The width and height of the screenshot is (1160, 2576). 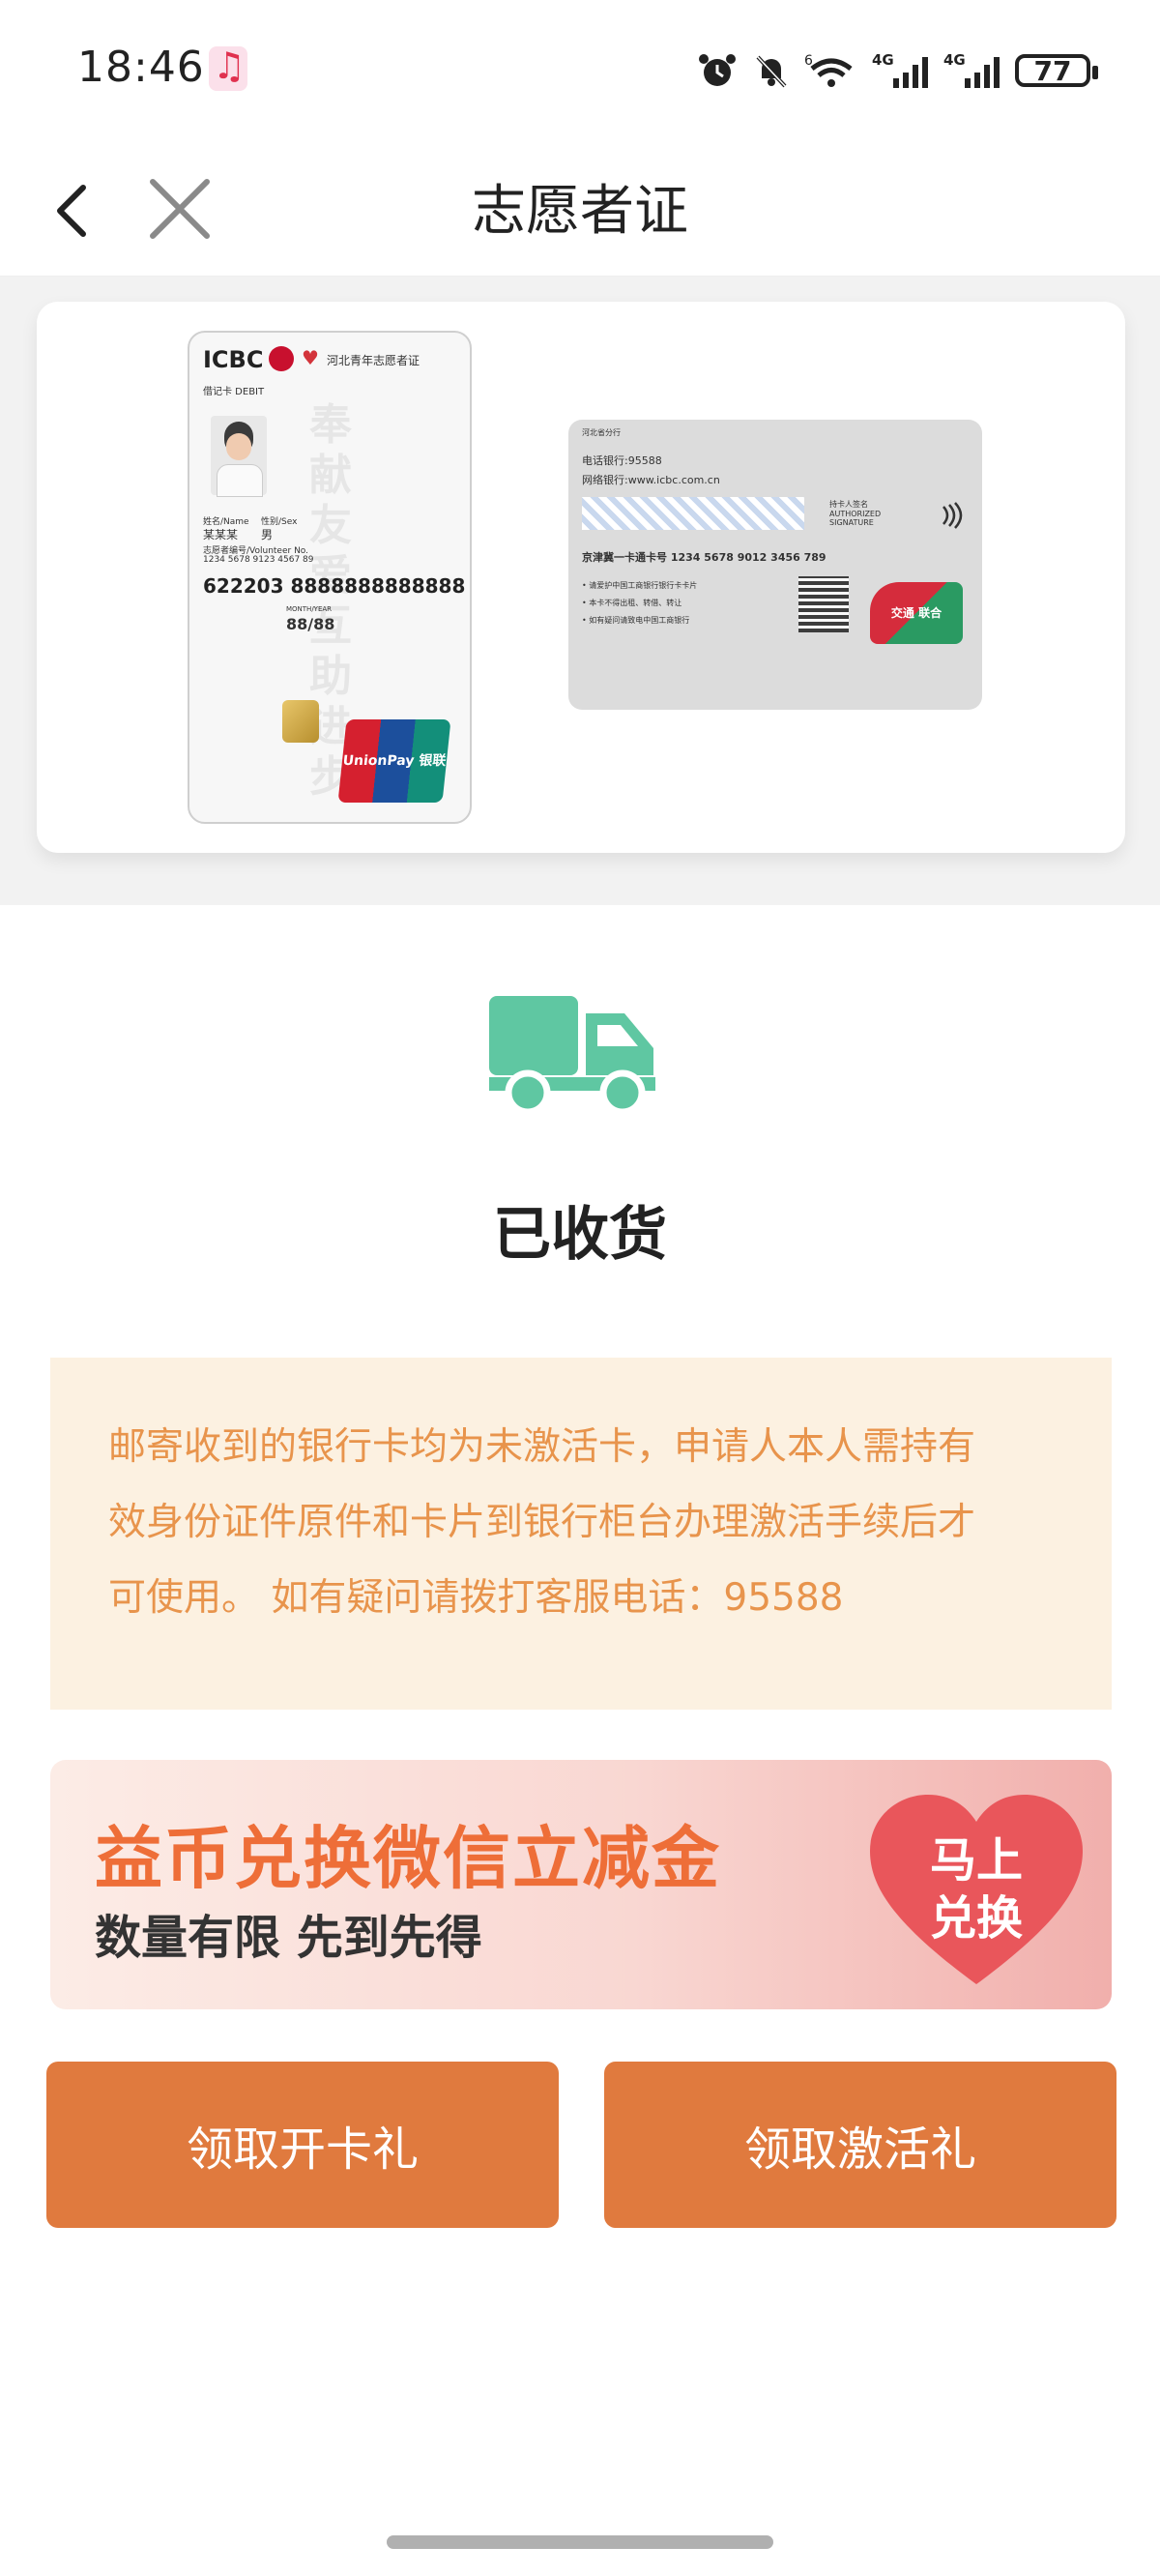 What do you see at coordinates (856, 513) in the screenshot?
I see `signature-label: 持卡人签名 AUTHORIZED SIGNATURE` at bounding box center [856, 513].